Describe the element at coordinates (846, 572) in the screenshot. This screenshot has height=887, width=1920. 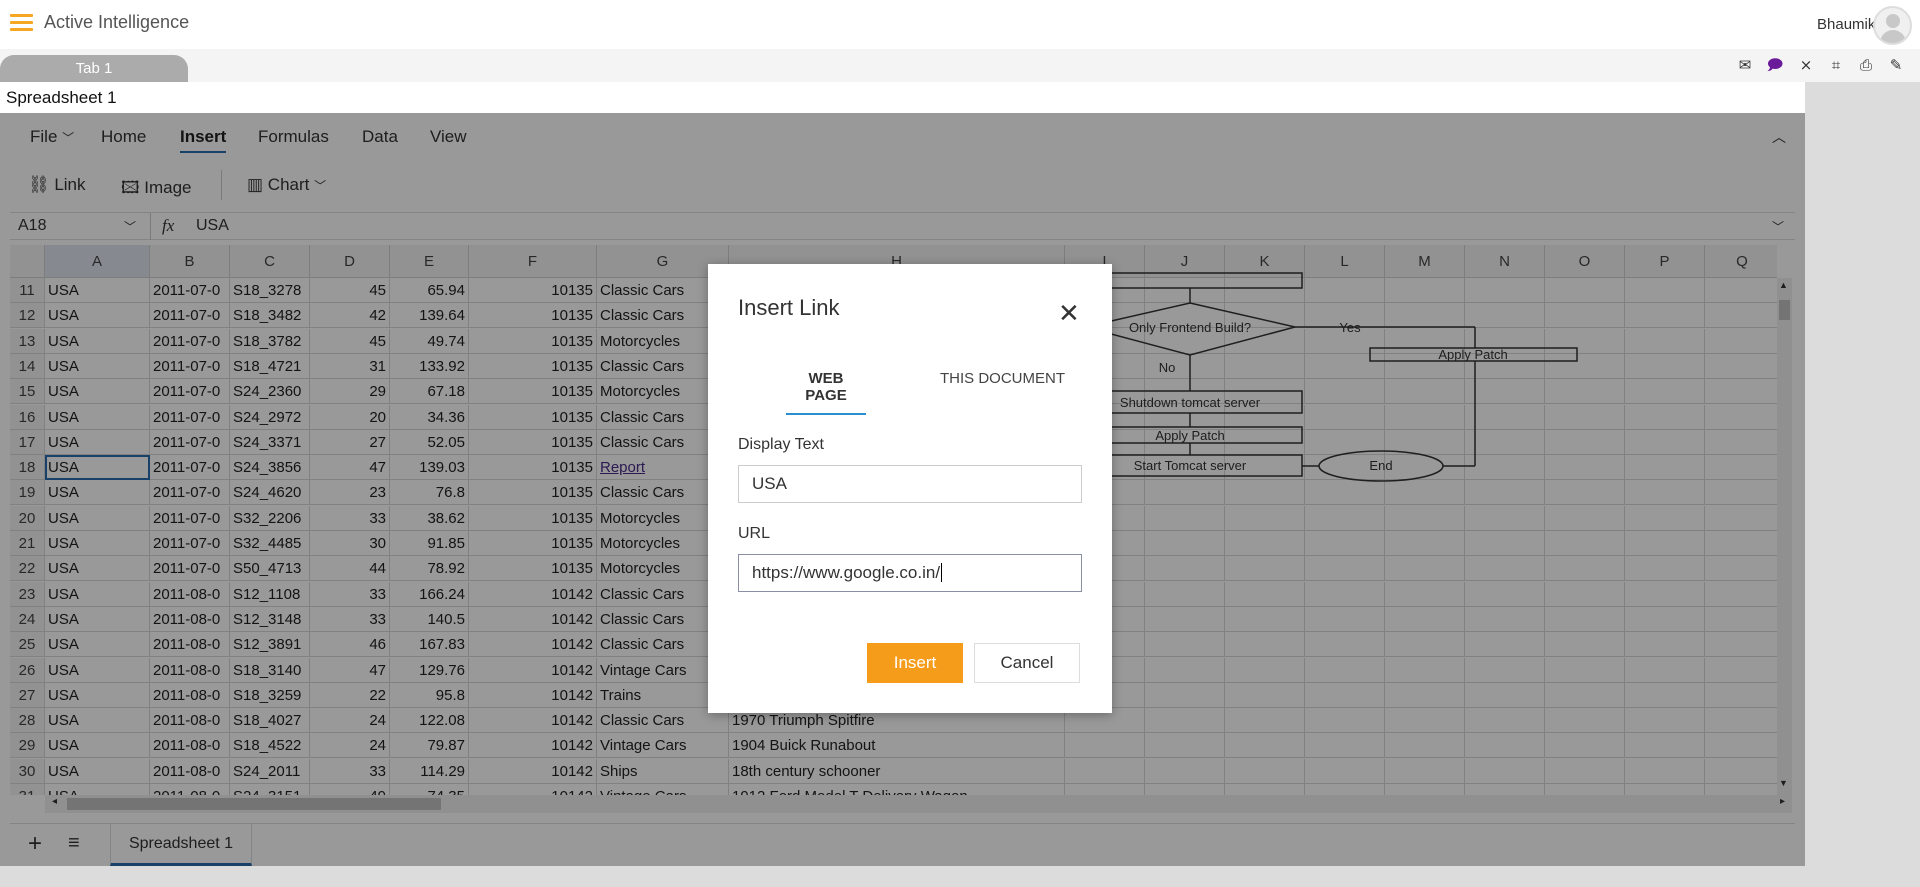
I see `url-value: https://www.google.co.in/` at that location.